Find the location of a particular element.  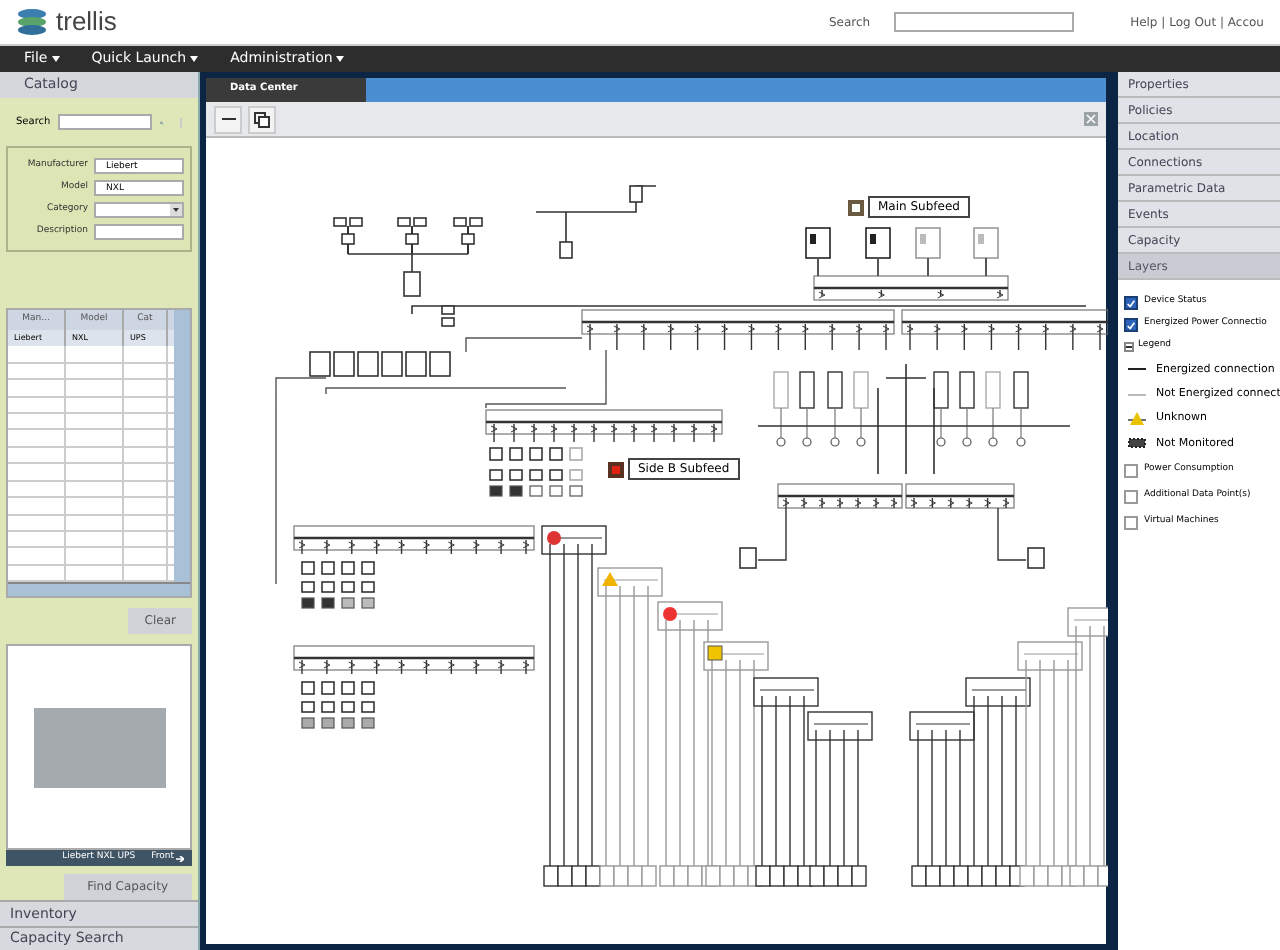

warning-icon is located at coordinates (1137, 418).